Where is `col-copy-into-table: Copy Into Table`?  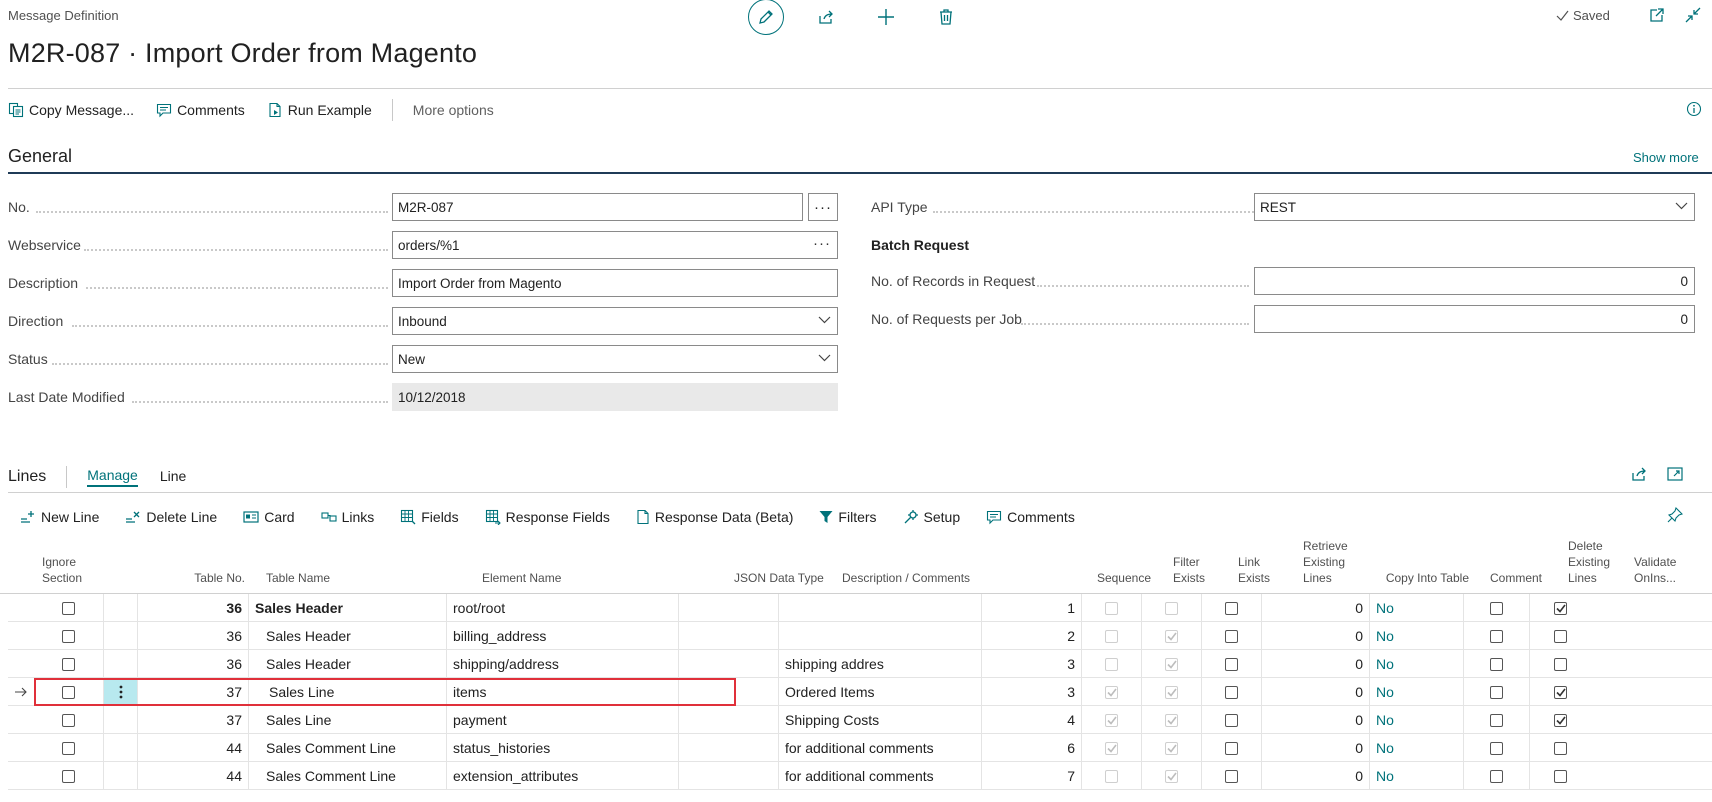
col-copy-into-table: Copy Into Table is located at coordinates (1416, 578).